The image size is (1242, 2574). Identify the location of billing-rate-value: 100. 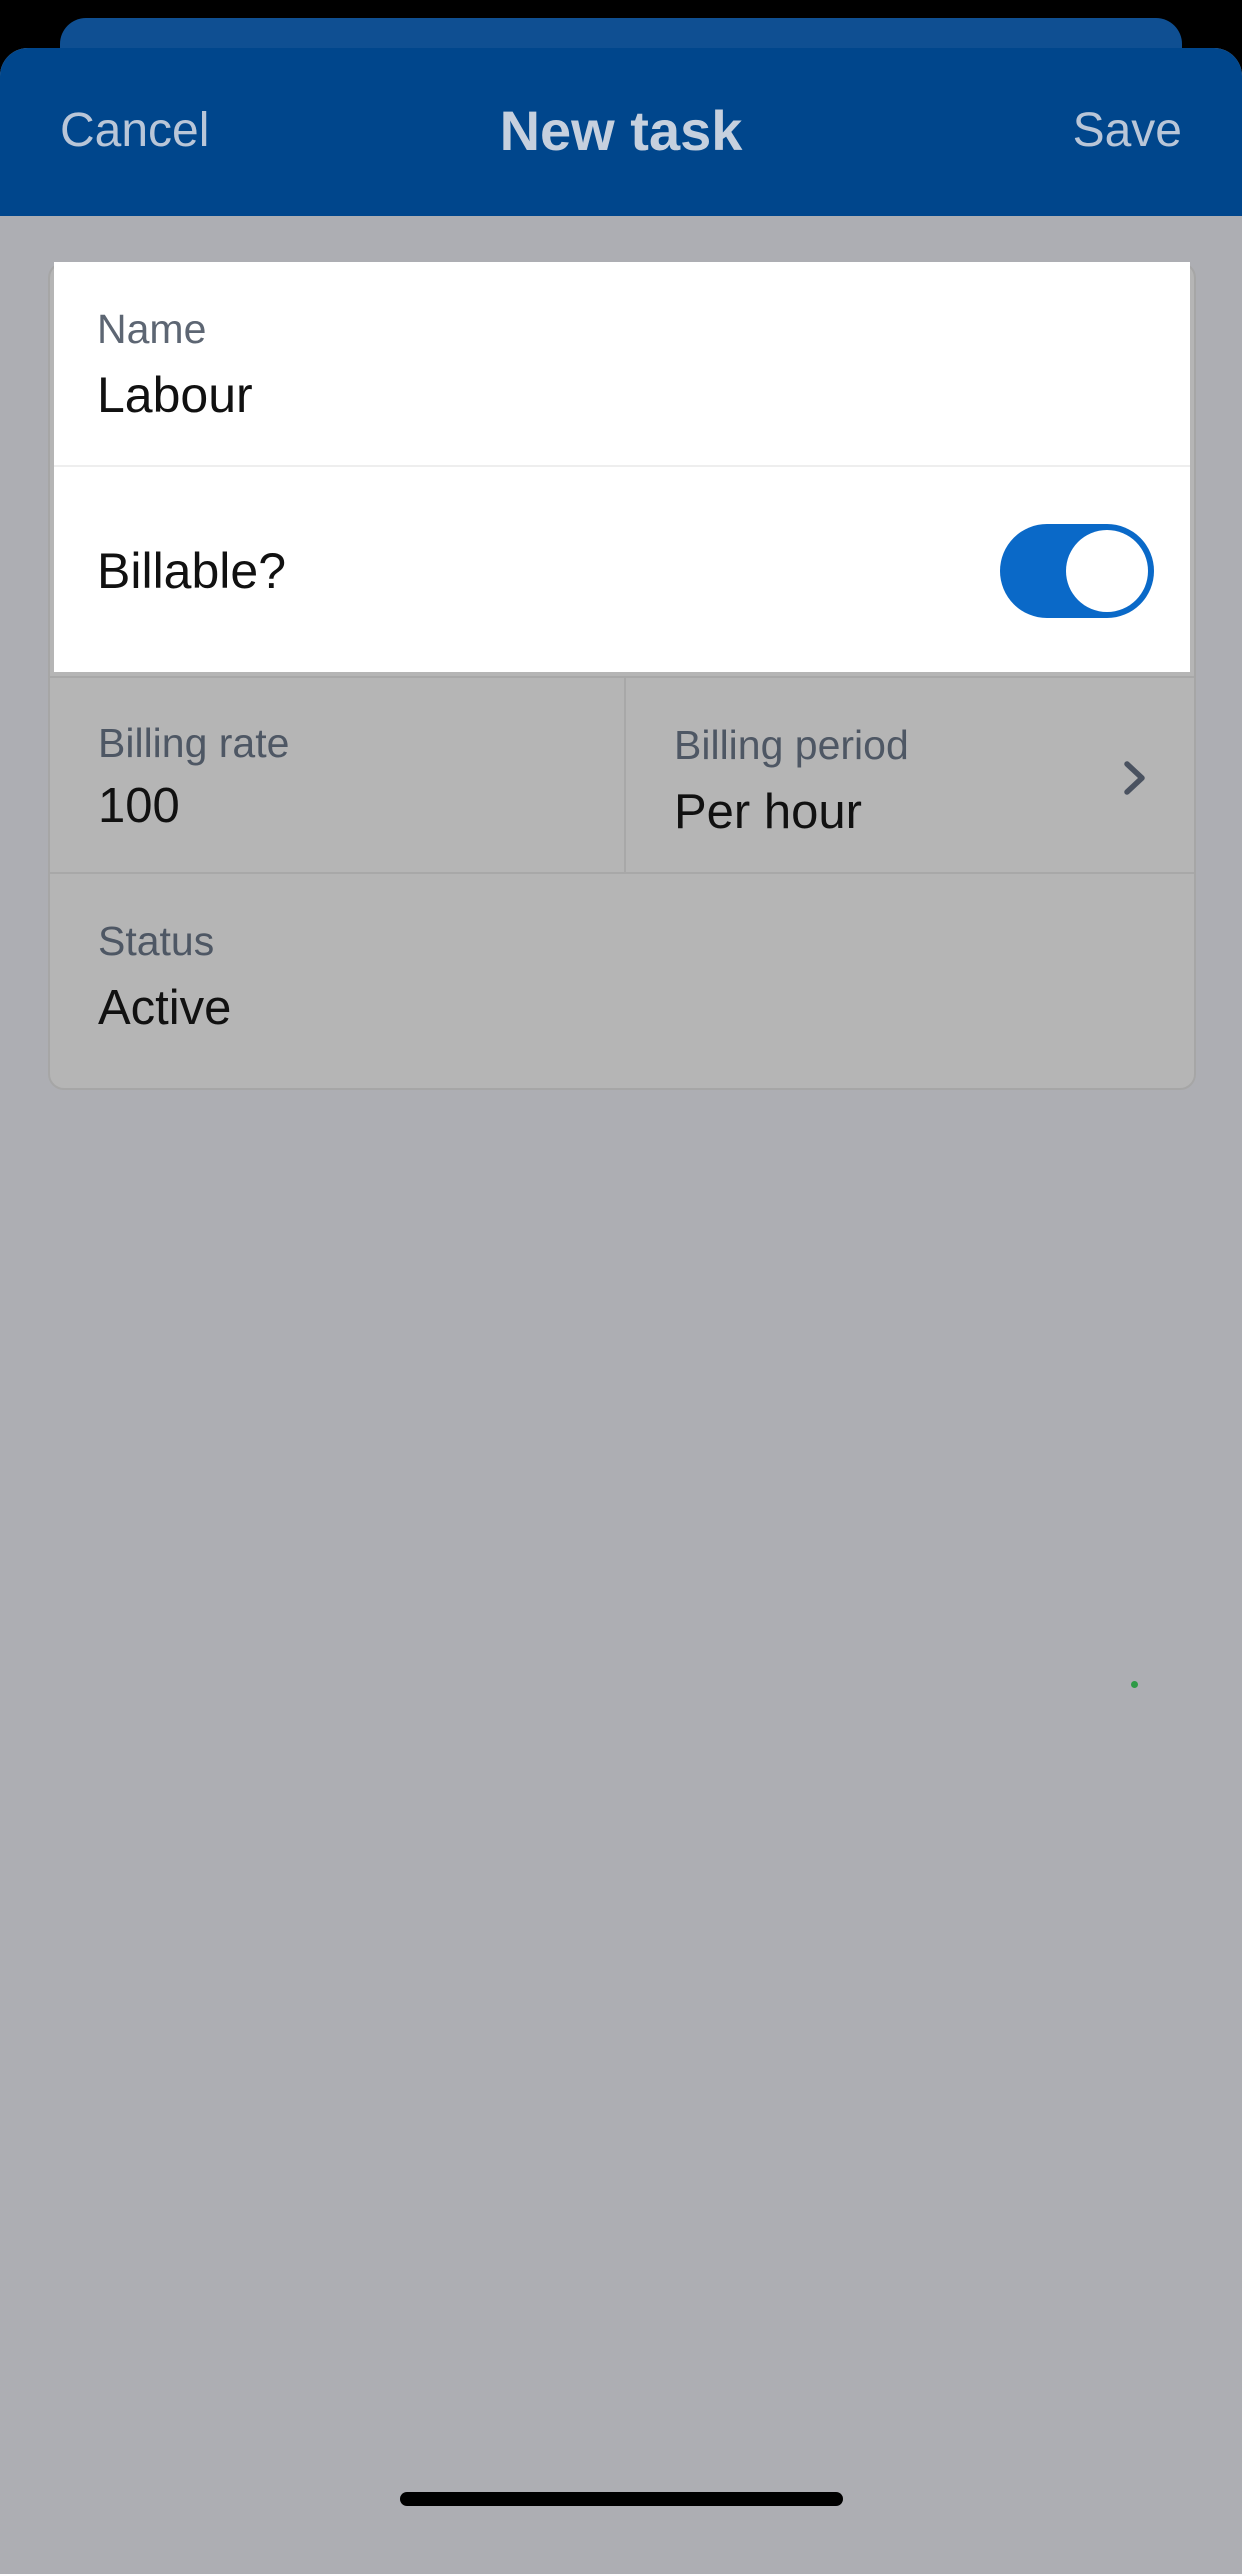
(139, 806).